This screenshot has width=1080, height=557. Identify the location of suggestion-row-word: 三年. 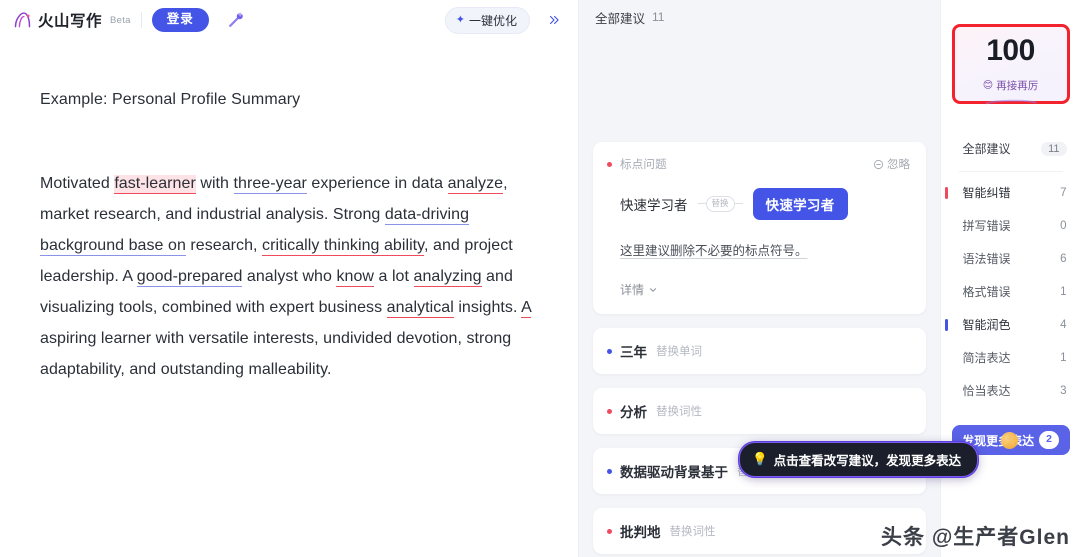
(633, 352).